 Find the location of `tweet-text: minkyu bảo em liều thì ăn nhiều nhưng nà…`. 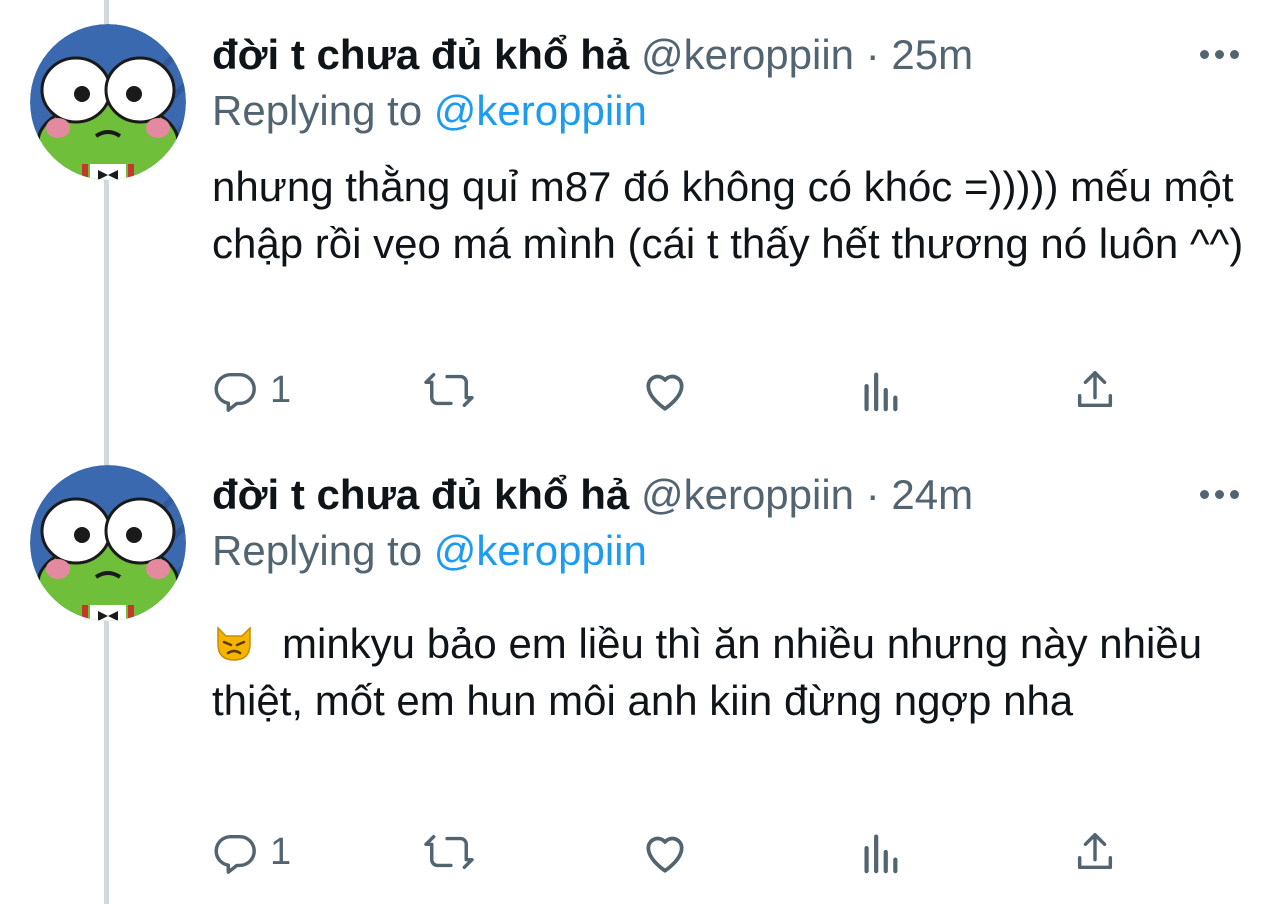

tweet-text: minkyu bảo em liều thì ăn nhiều nhưng nà… is located at coordinates (707, 672).